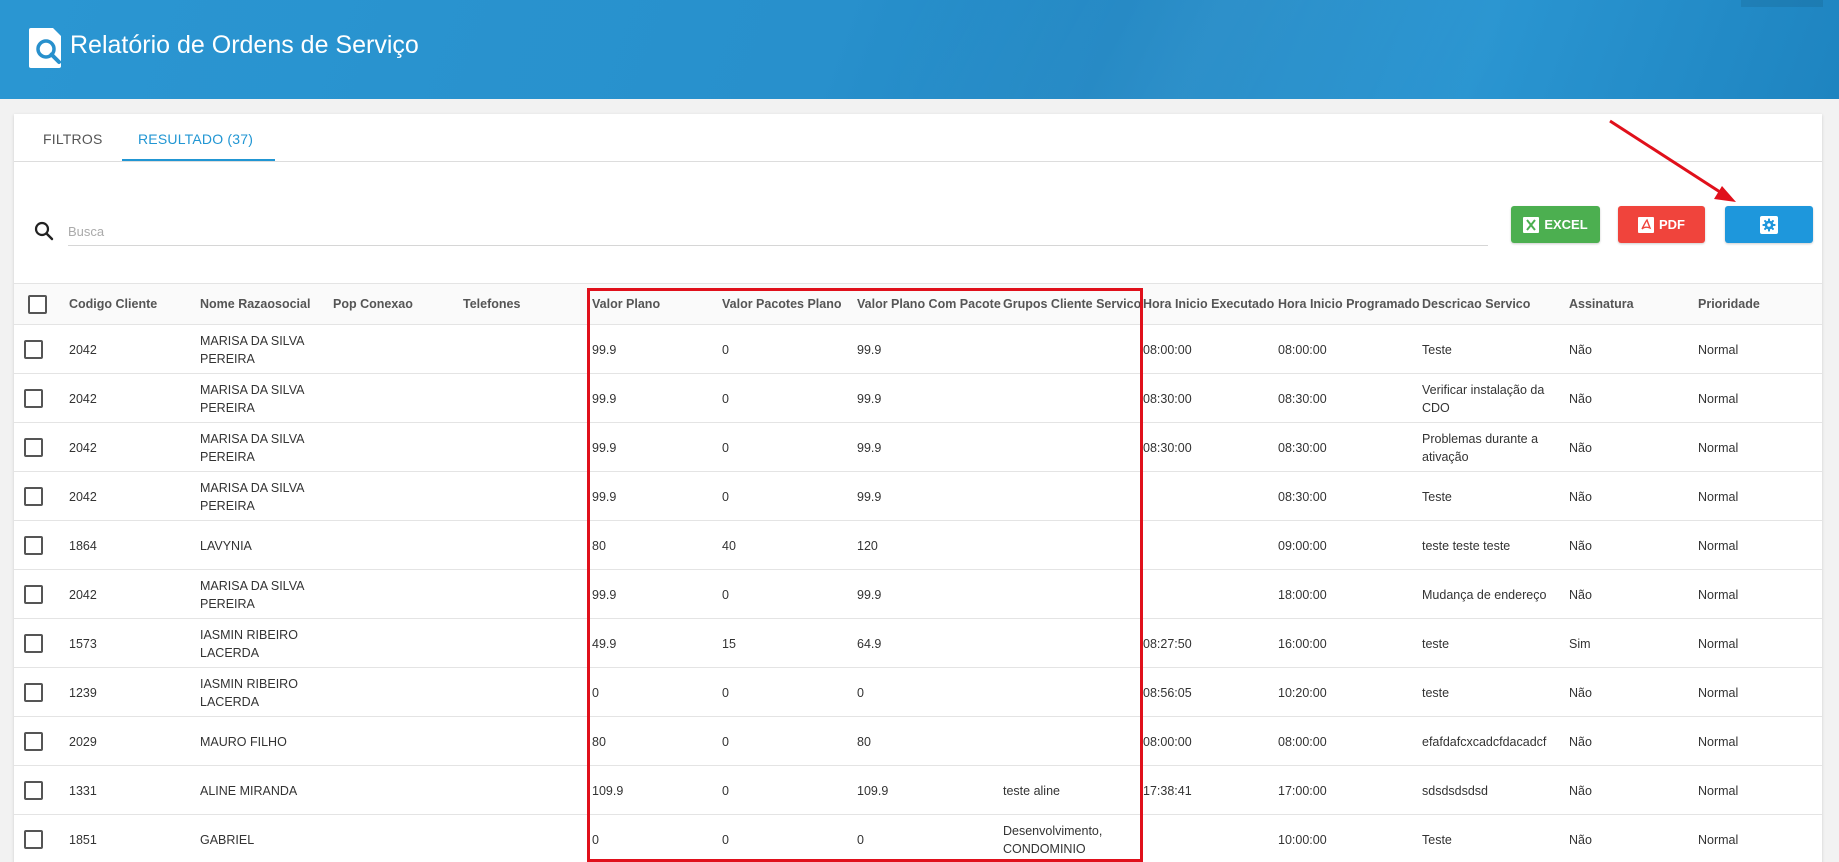  What do you see at coordinates (729, 644) in the screenshot?
I see `cell-valor-pacotes-plano: 15` at bounding box center [729, 644].